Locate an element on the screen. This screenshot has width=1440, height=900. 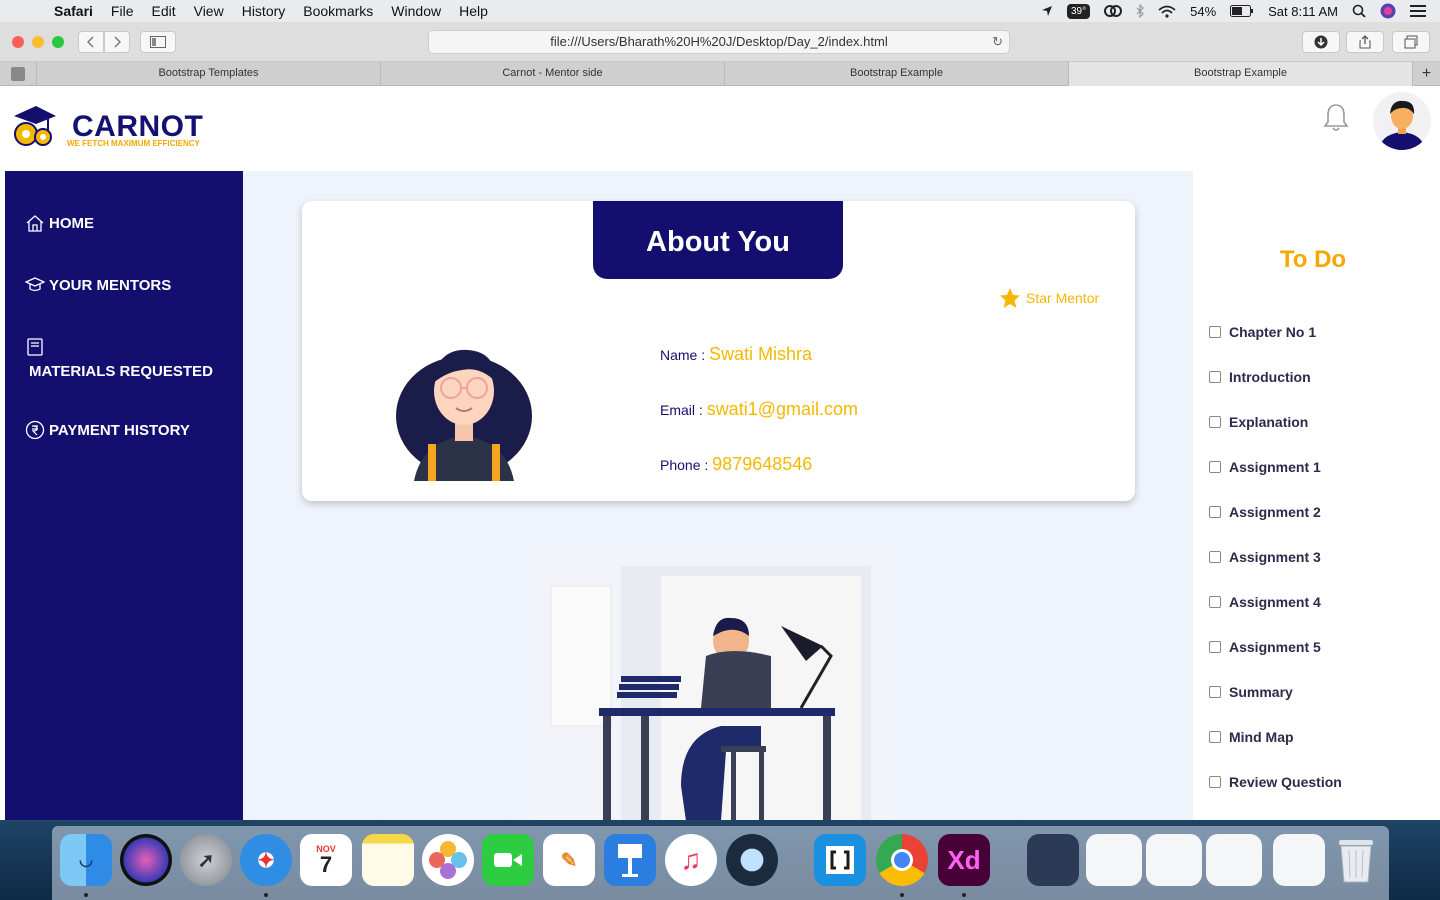
minimize-window-button is located at coordinates (38, 42).